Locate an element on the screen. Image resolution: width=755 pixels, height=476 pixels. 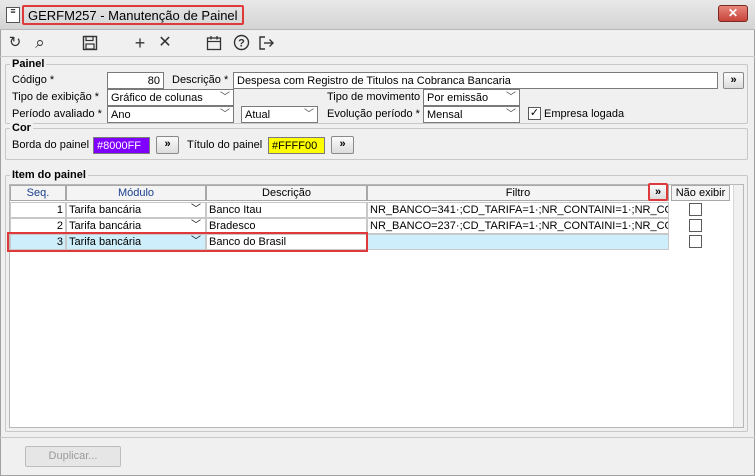
row3-nao-exibir-checkbox is located at coordinates (695, 241).